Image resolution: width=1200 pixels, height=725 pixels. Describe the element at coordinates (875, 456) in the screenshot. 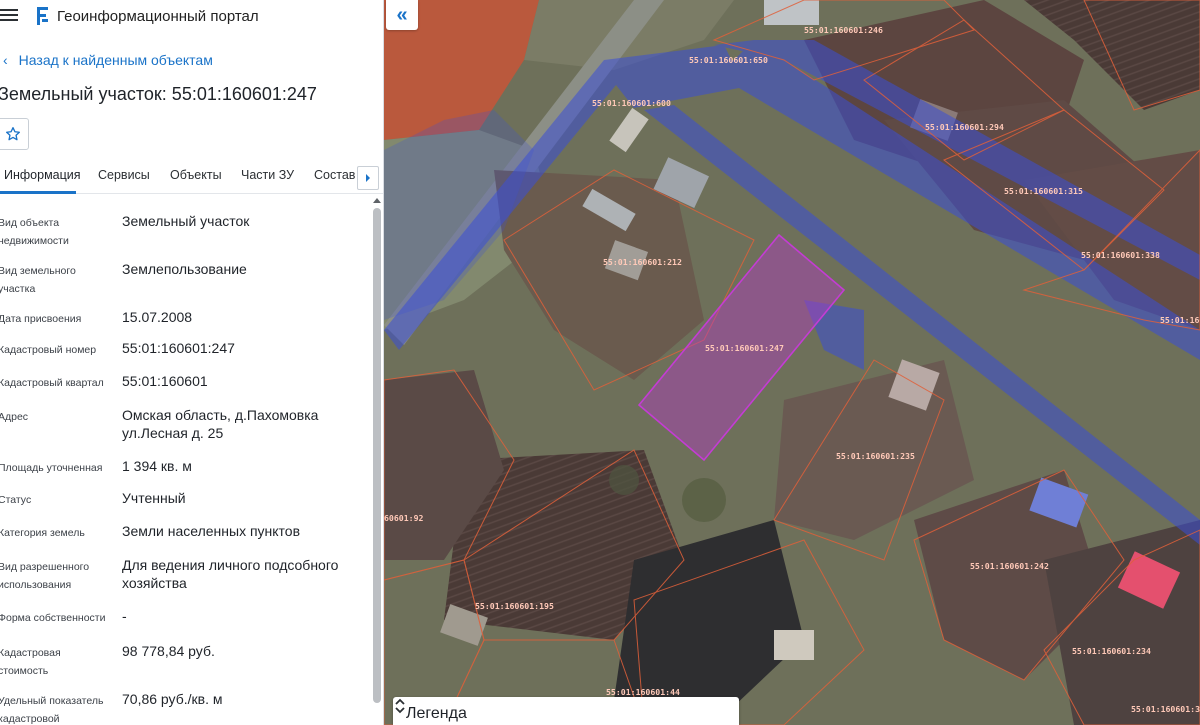

I see `parcel-label: 55:01:160601:235` at that location.